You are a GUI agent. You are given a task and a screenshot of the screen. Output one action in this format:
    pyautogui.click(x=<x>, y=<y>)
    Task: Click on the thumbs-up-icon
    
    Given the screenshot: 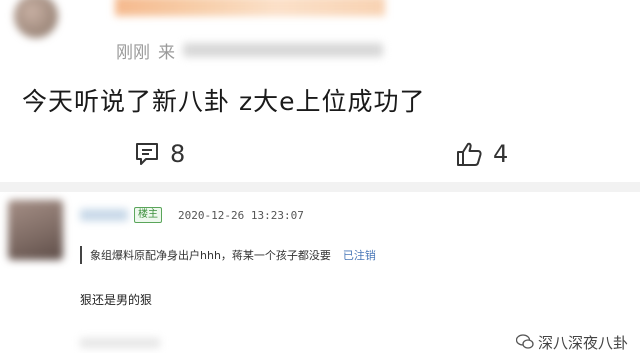 What is the action you would take?
    pyautogui.click(x=469, y=154)
    